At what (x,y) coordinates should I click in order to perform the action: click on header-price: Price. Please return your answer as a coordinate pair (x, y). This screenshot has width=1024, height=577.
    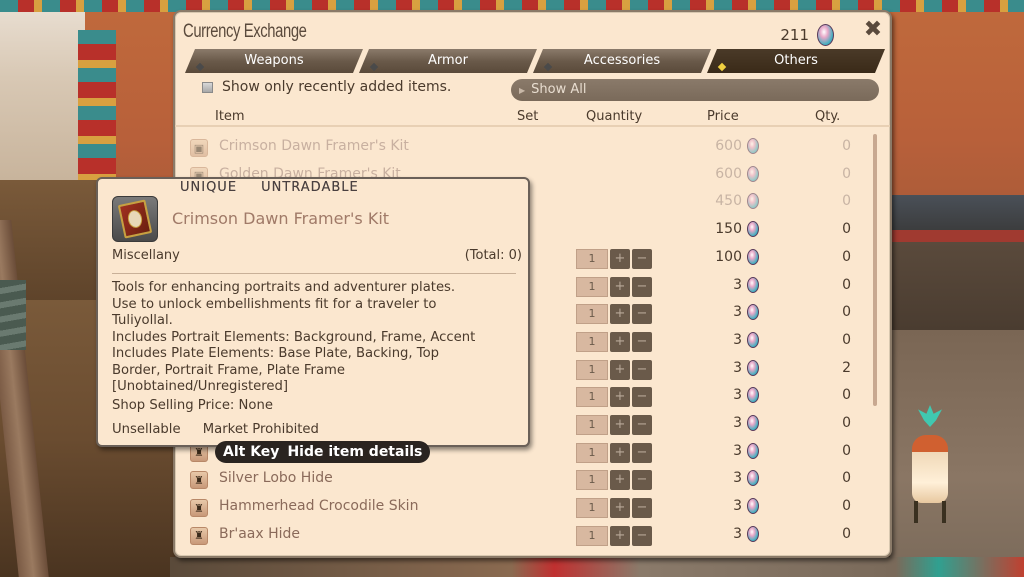
    Looking at the image, I should click on (723, 116).